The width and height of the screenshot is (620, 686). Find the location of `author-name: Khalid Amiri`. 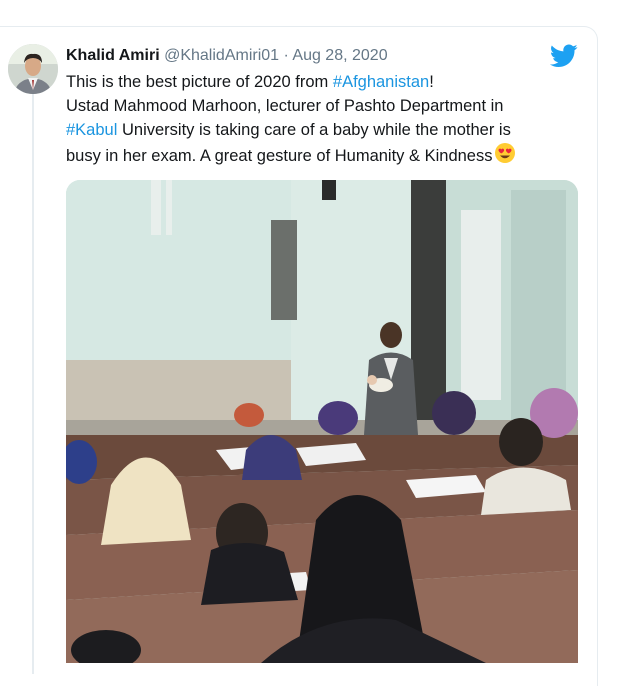

author-name: Khalid Amiri is located at coordinates (113, 55).